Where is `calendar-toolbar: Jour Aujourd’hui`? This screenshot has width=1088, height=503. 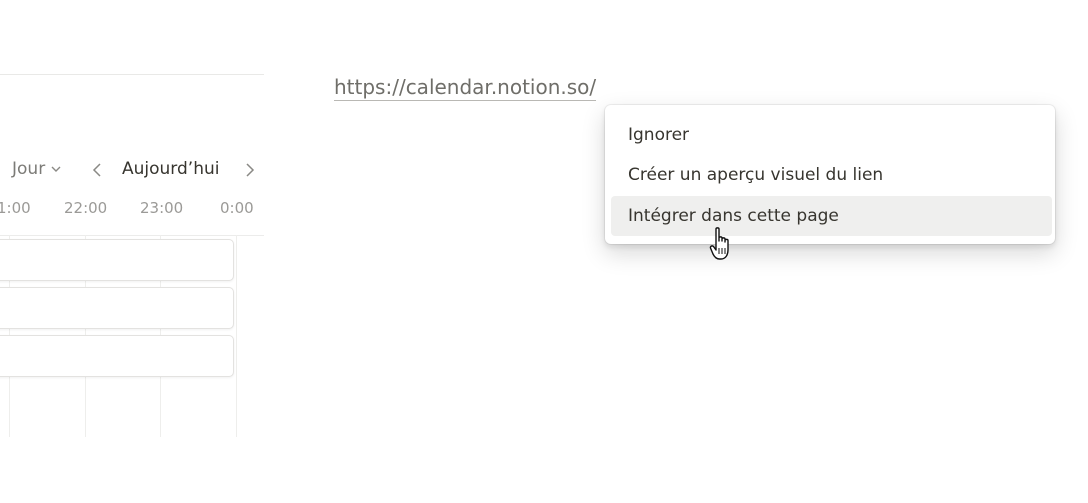
calendar-toolbar: Jour Aujourd’hui is located at coordinates (132, 171).